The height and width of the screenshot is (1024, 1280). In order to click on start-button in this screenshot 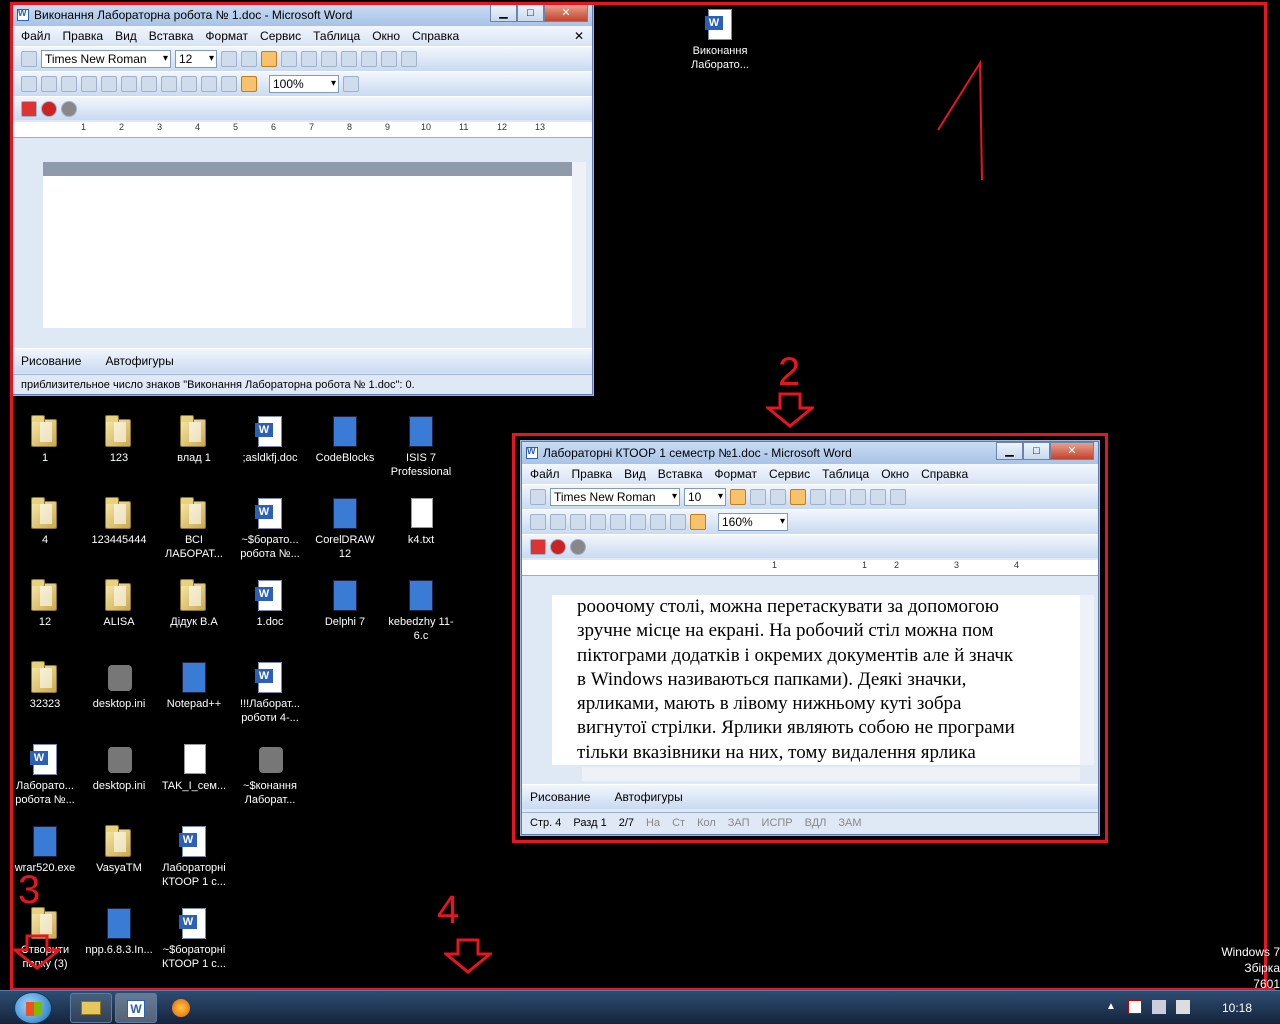, I will do `click(33, 1008)`.